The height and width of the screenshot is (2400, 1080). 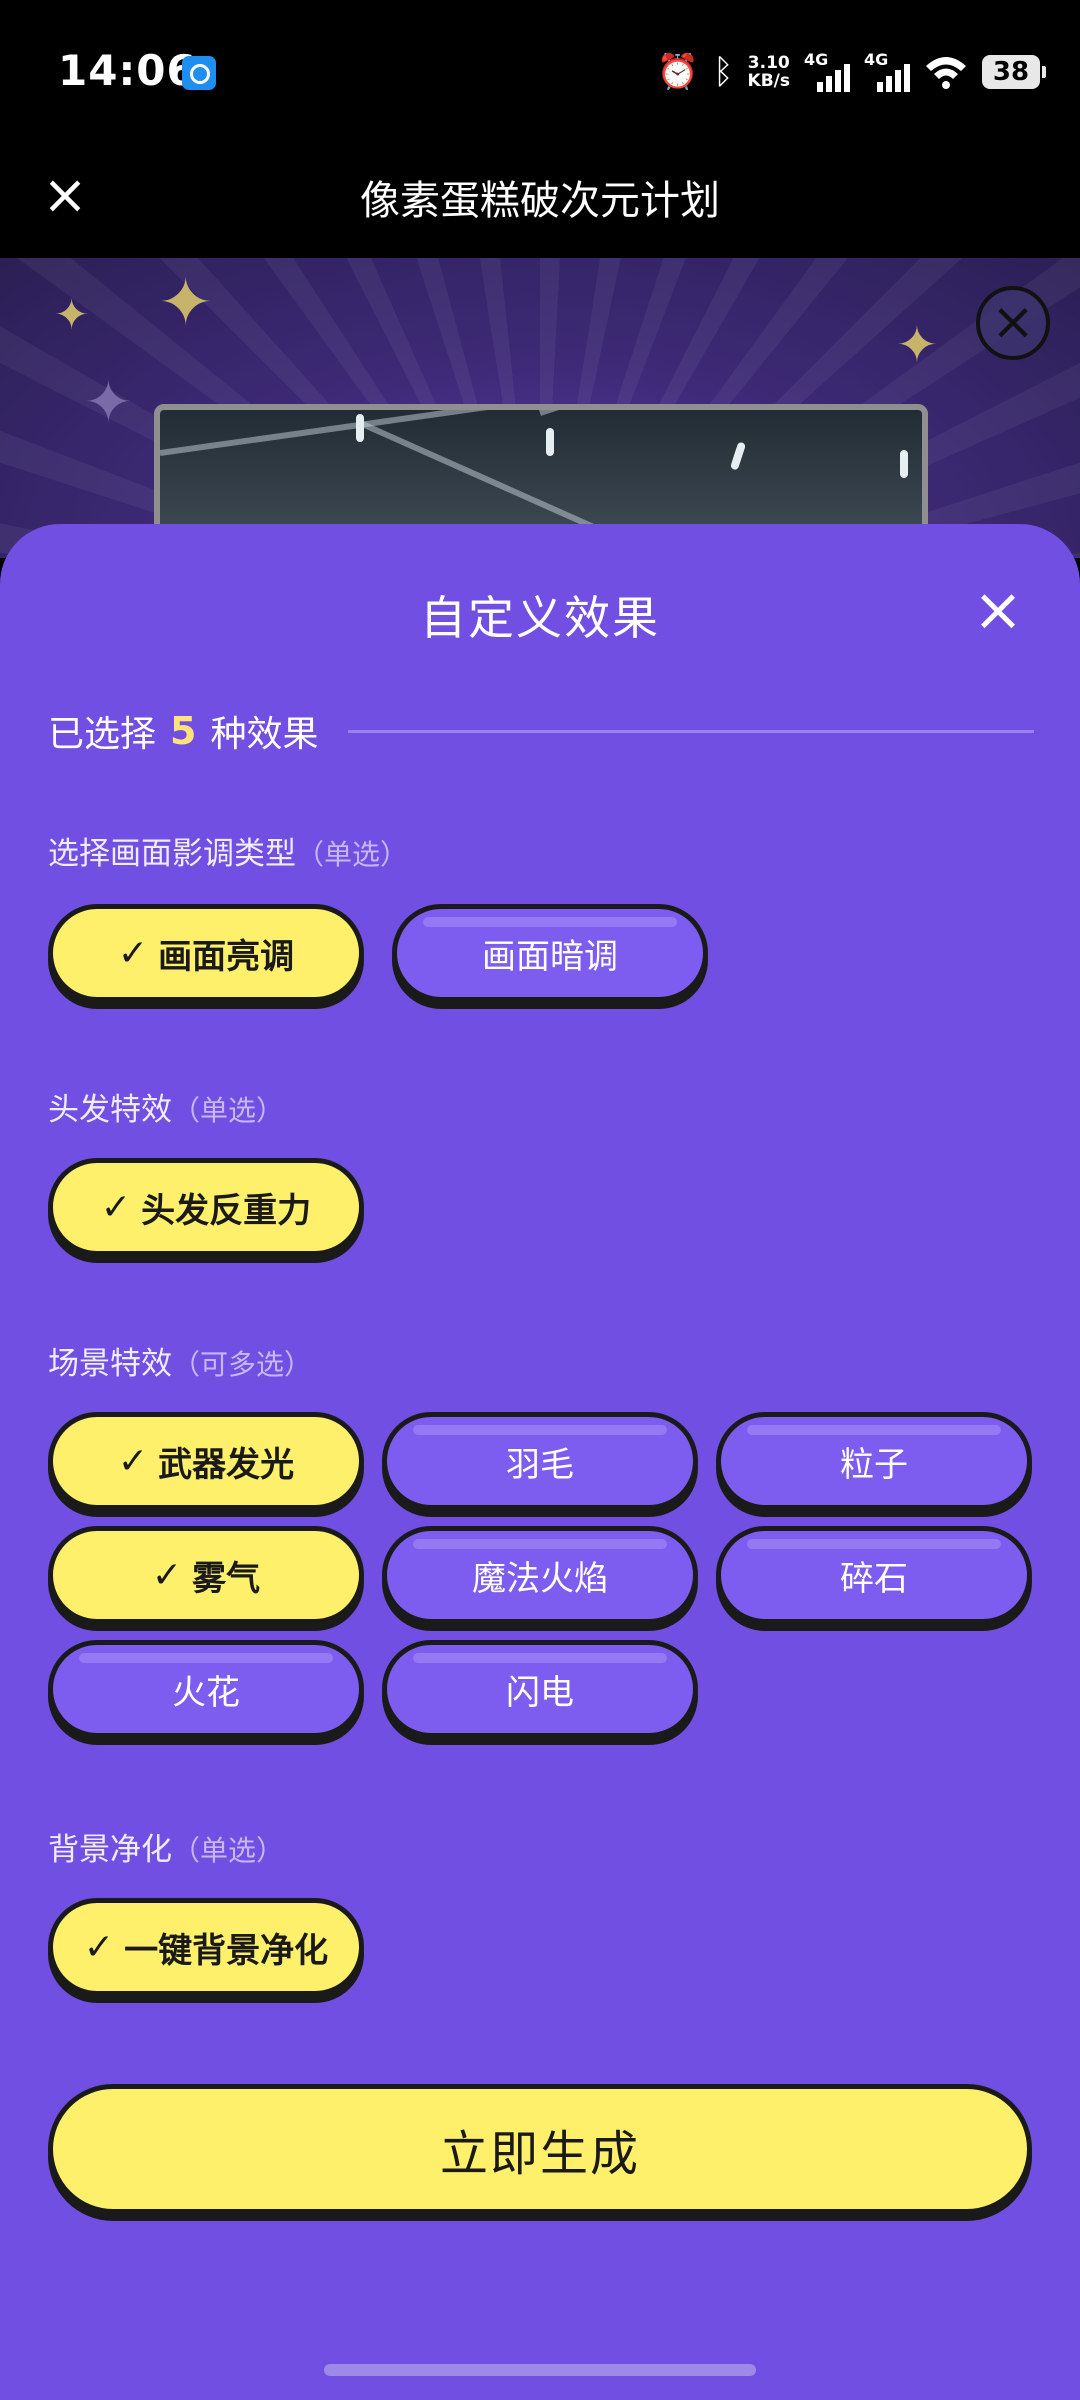 What do you see at coordinates (540, 1578) in the screenshot?
I see `option-label: 魔法火焰` at bounding box center [540, 1578].